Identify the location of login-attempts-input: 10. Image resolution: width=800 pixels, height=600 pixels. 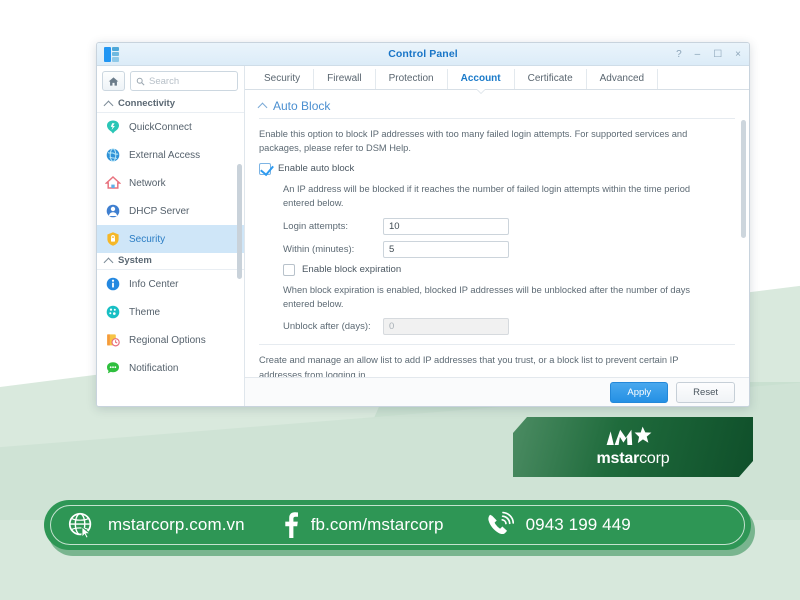
(446, 226).